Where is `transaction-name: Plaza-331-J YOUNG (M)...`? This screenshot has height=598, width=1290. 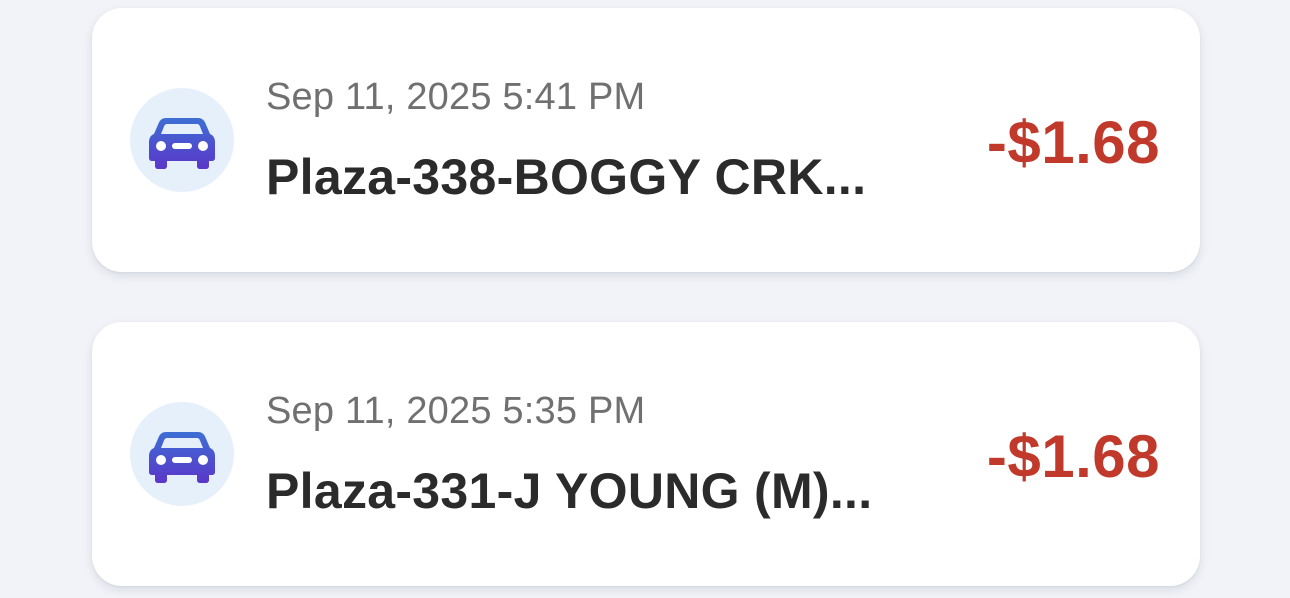
transaction-name: Plaza-331-J YOUNG (M)... is located at coordinates (569, 491).